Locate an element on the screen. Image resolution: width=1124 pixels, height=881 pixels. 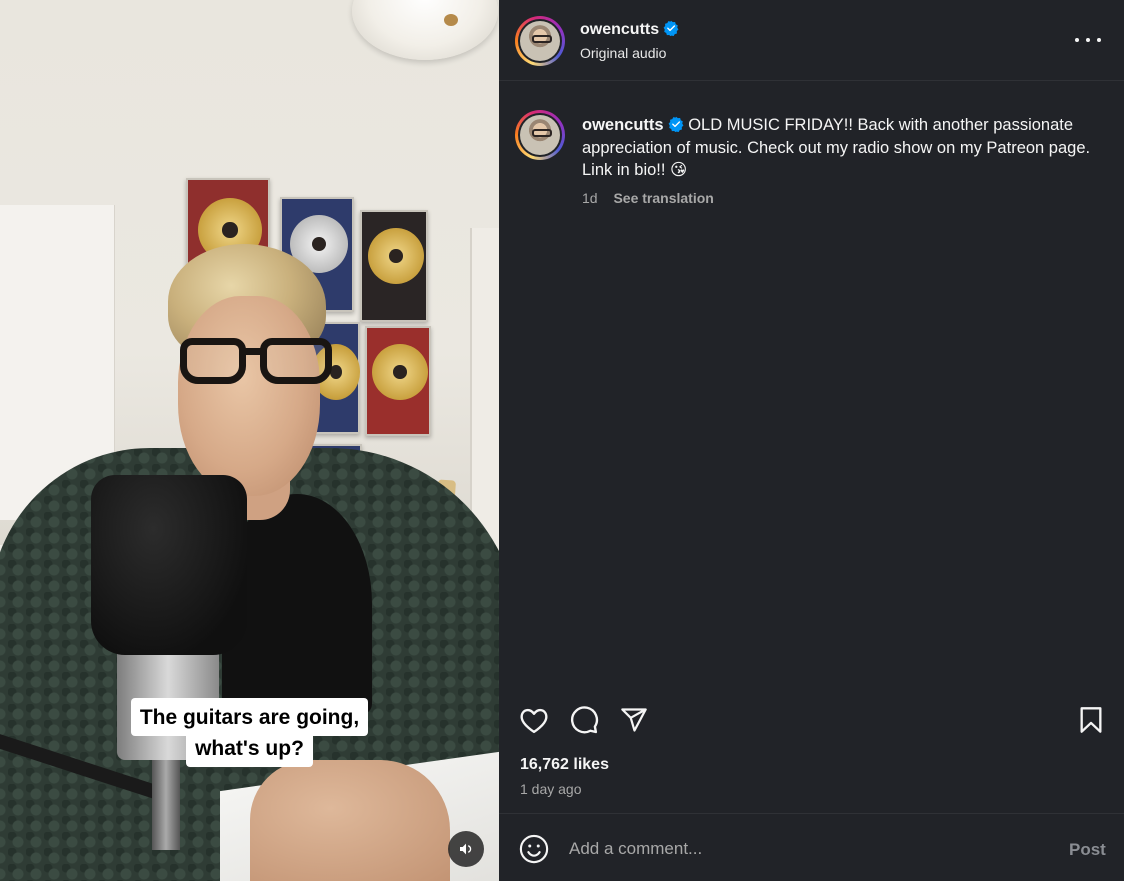
more-horizontal-icon is located at coordinates (1077, 40).